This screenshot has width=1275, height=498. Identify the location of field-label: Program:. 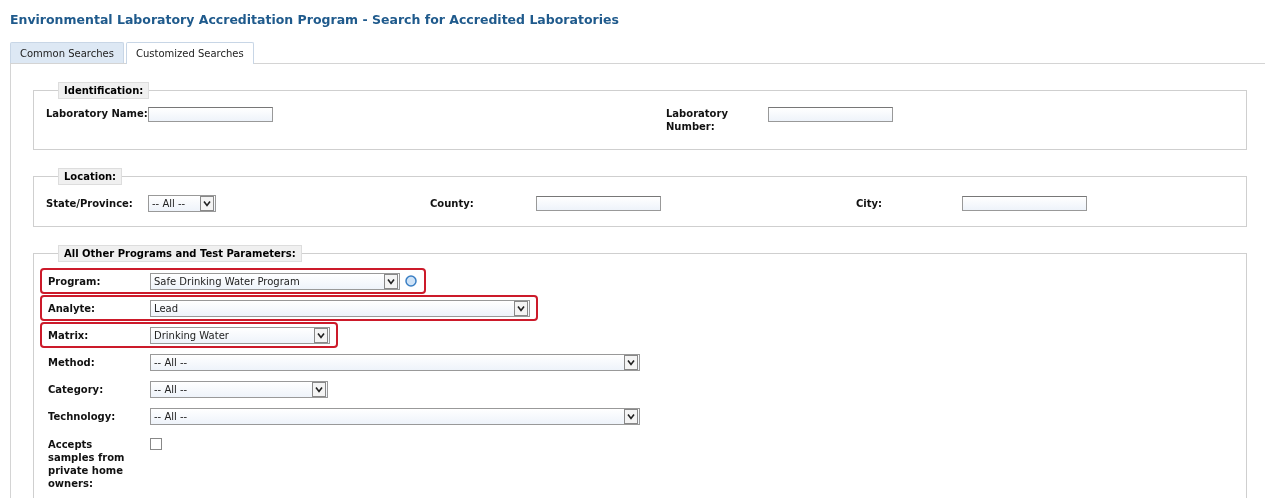
(75, 281).